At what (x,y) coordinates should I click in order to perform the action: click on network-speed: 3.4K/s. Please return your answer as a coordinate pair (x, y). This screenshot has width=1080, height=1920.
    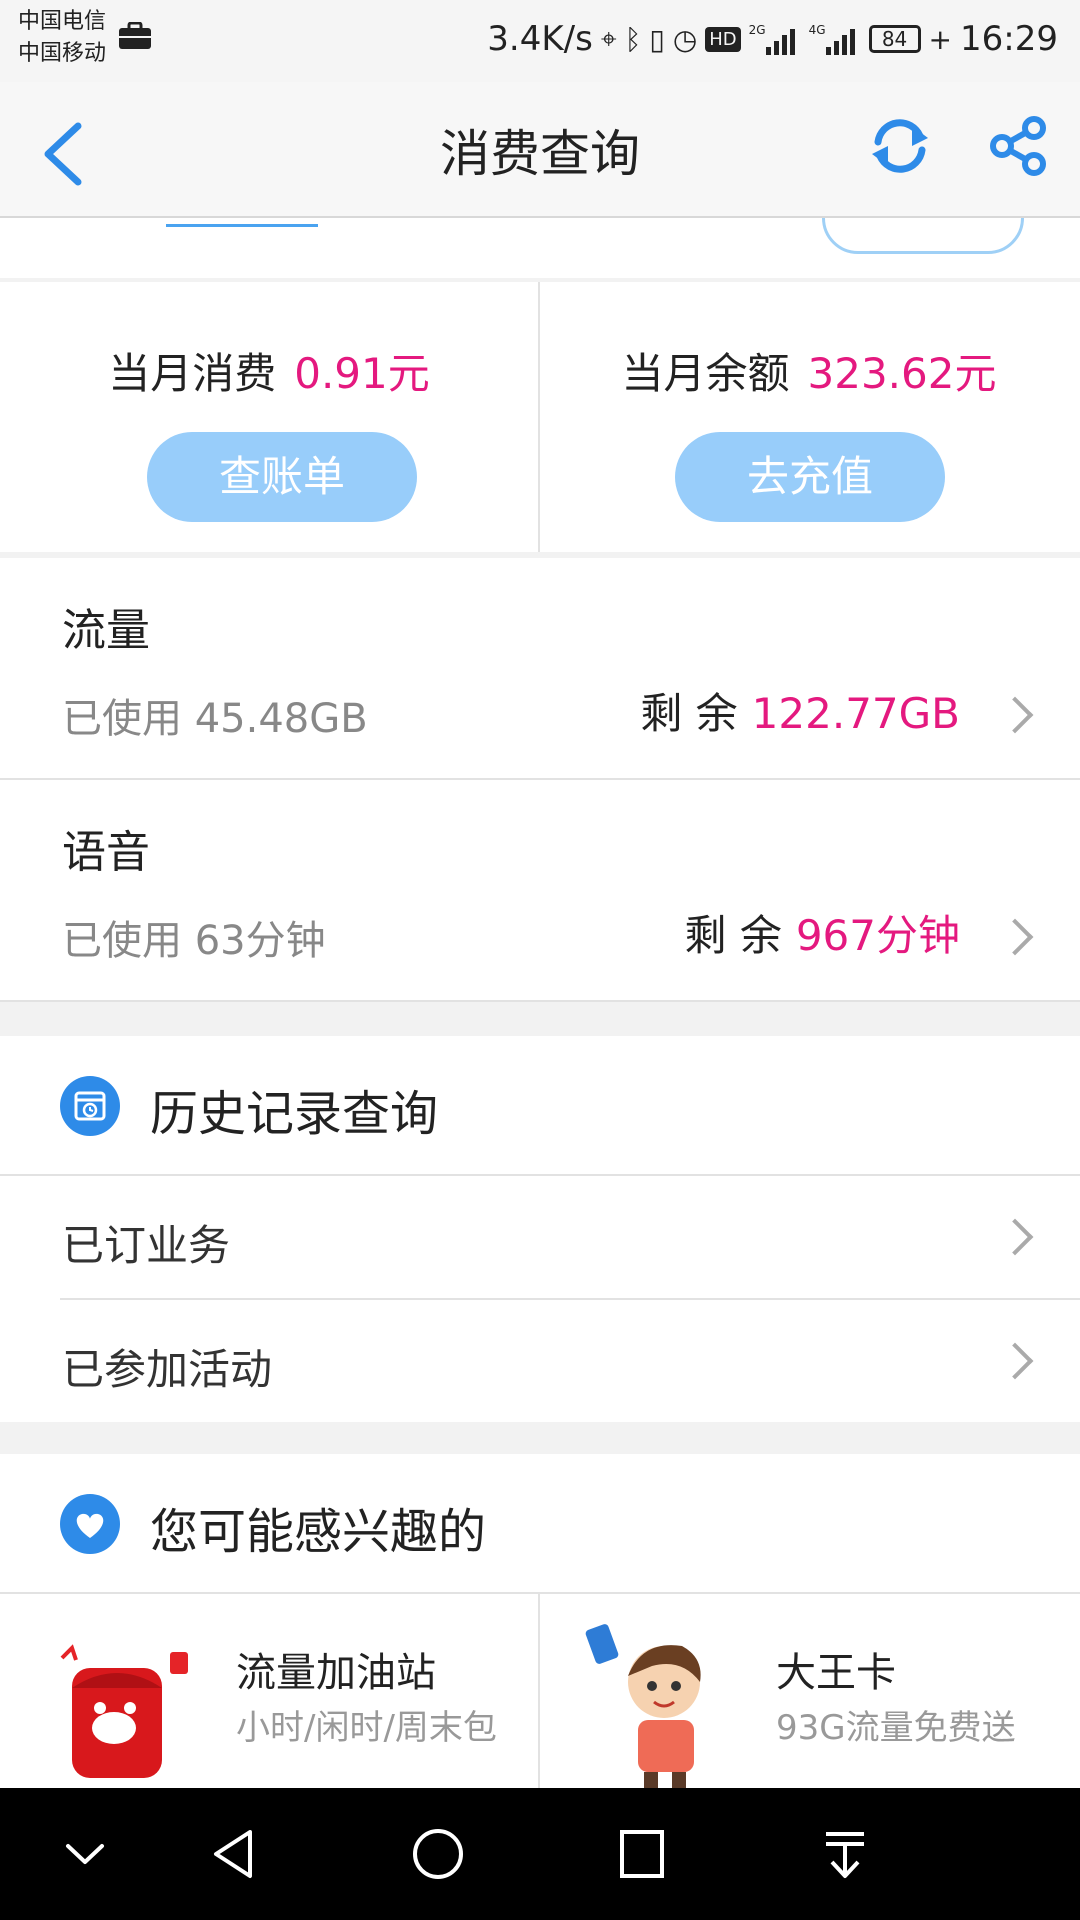
    Looking at the image, I should click on (540, 39).